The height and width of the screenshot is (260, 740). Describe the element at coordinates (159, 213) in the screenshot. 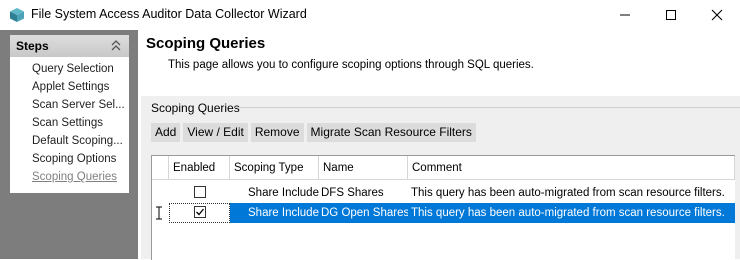

I see `text-cursor-icon` at that location.